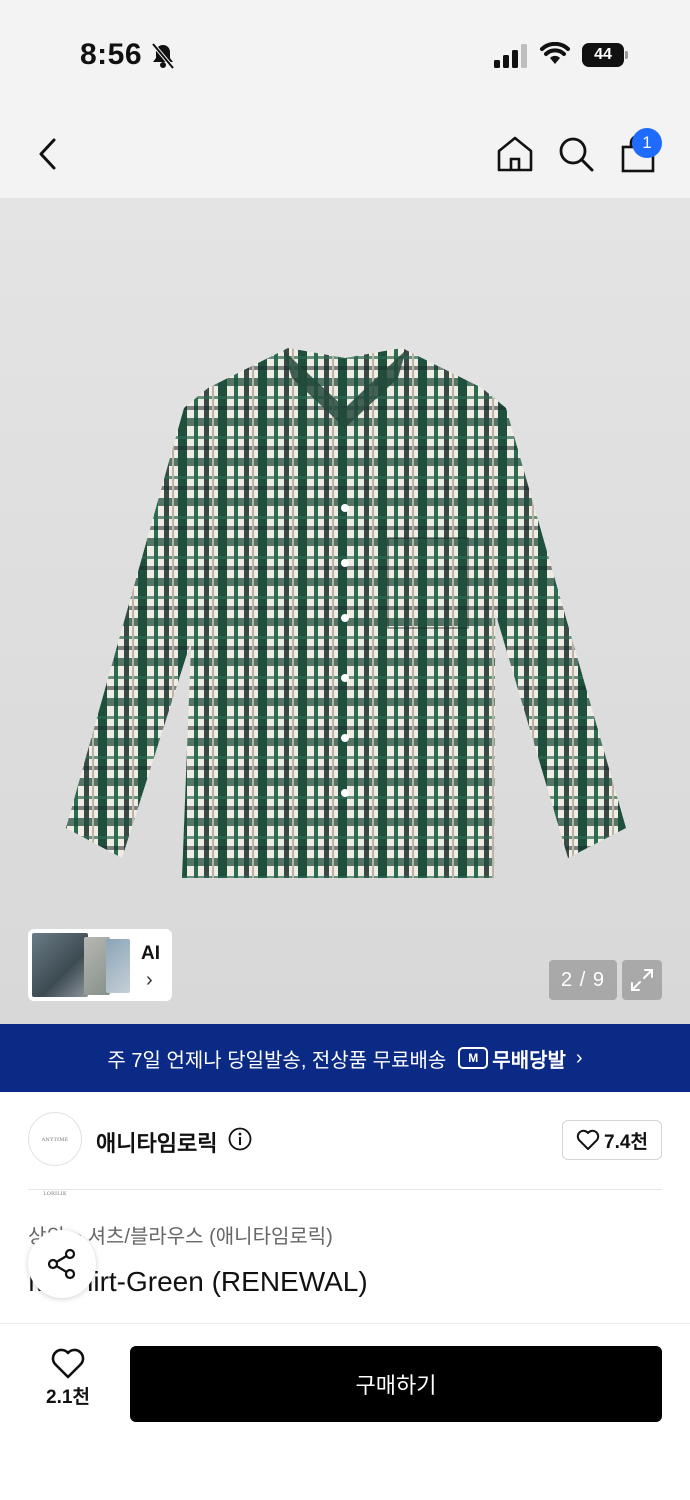 Image resolution: width=690 pixels, height=1500 pixels. Describe the element at coordinates (277, 1060) in the screenshot. I see `promo-text: 주 7일 언제나 당일발송, 전상품 무료배송` at that location.